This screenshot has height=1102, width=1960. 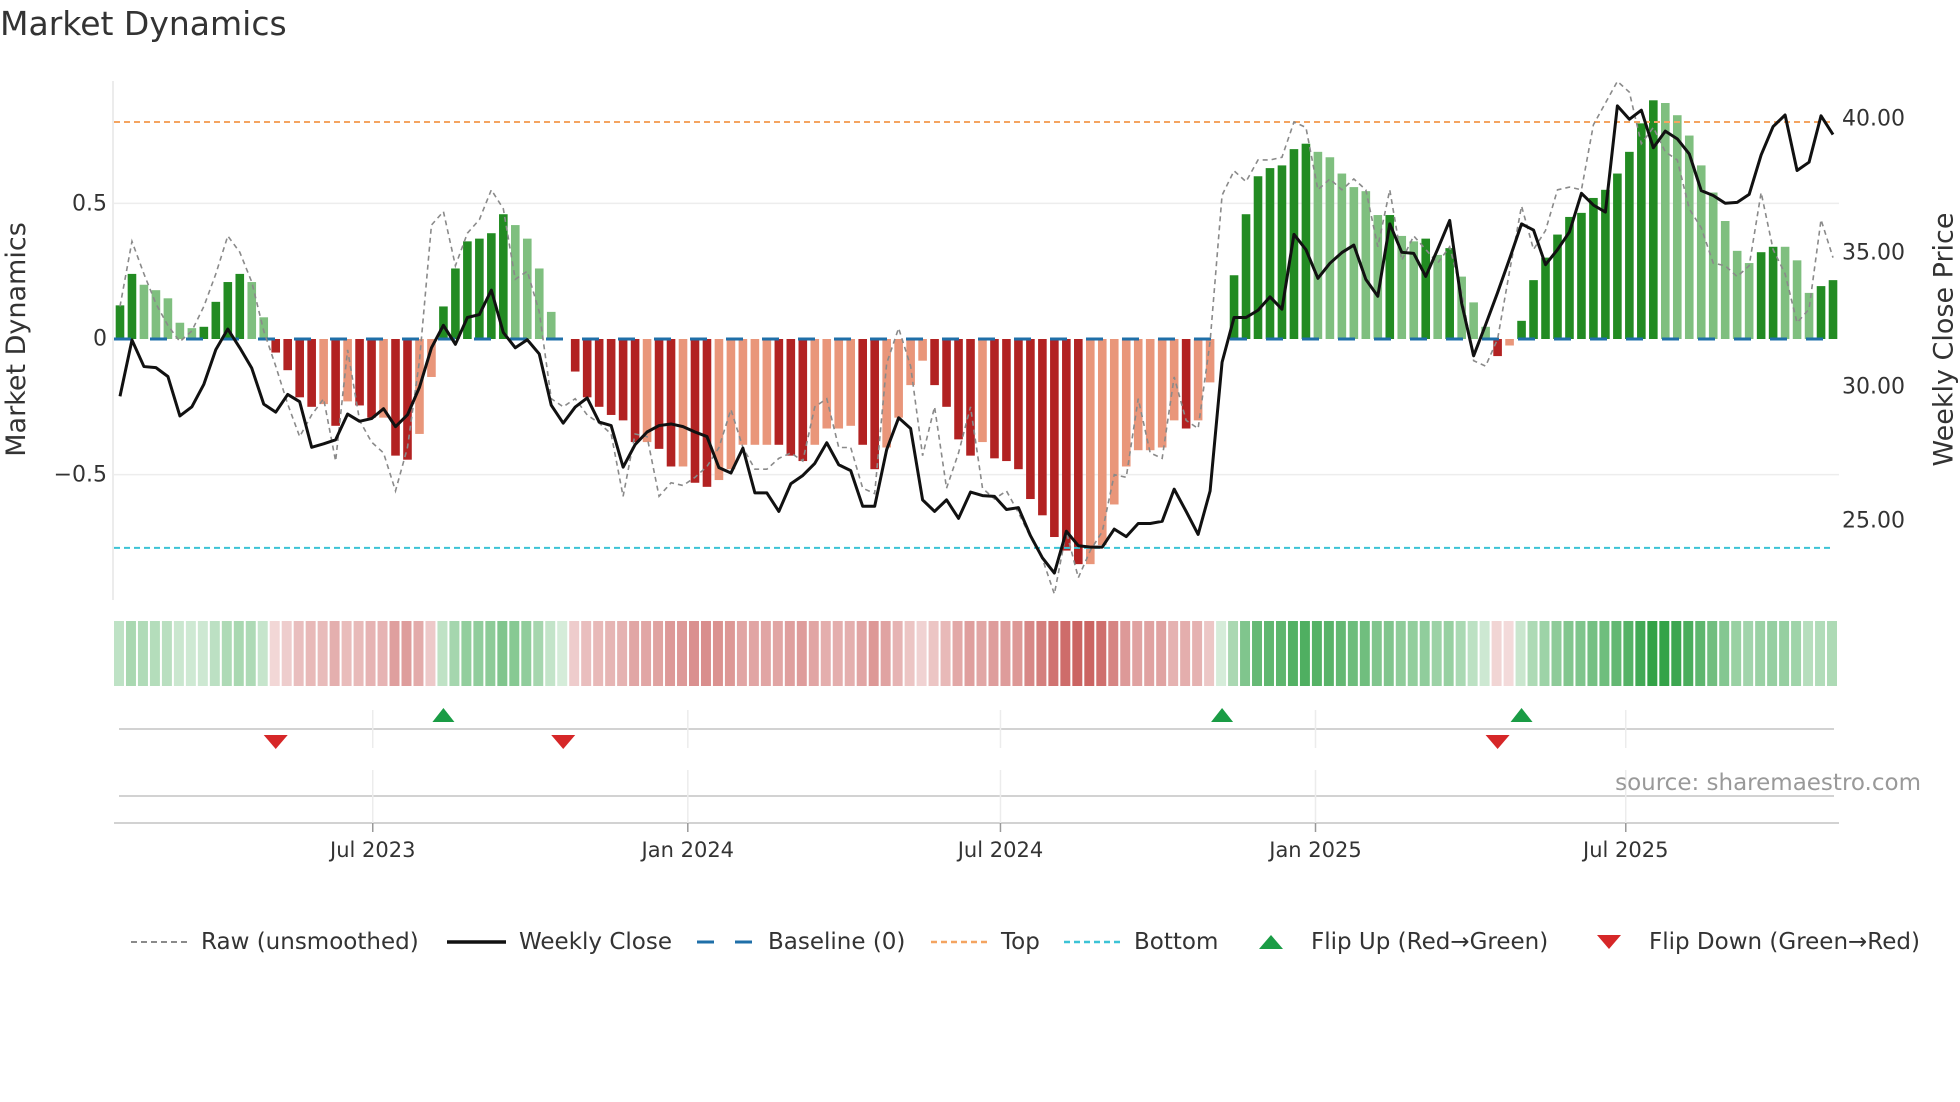 What do you see at coordinates (80, 475) in the screenshot?
I see `left-tick-label: −0.5` at bounding box center [80, 475].